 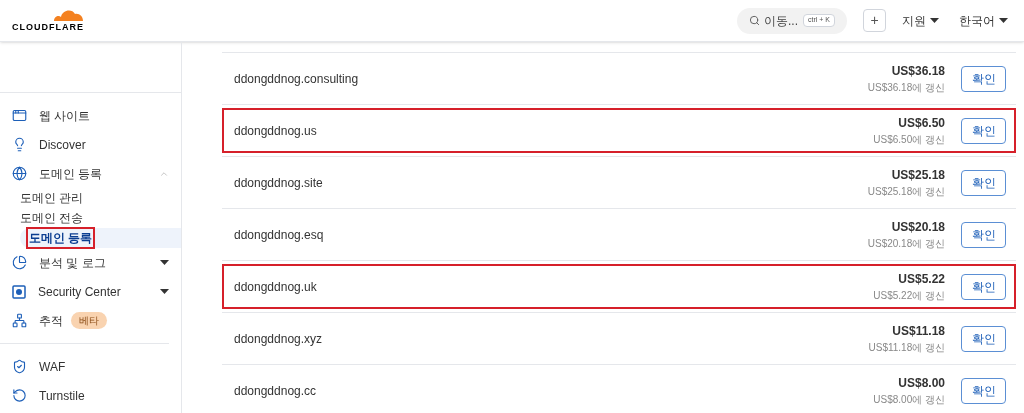 What do you see at coordinates (918, 71) in the screenshot?
I see `domain-price: US$36.18` at bounding box center [918, 71].